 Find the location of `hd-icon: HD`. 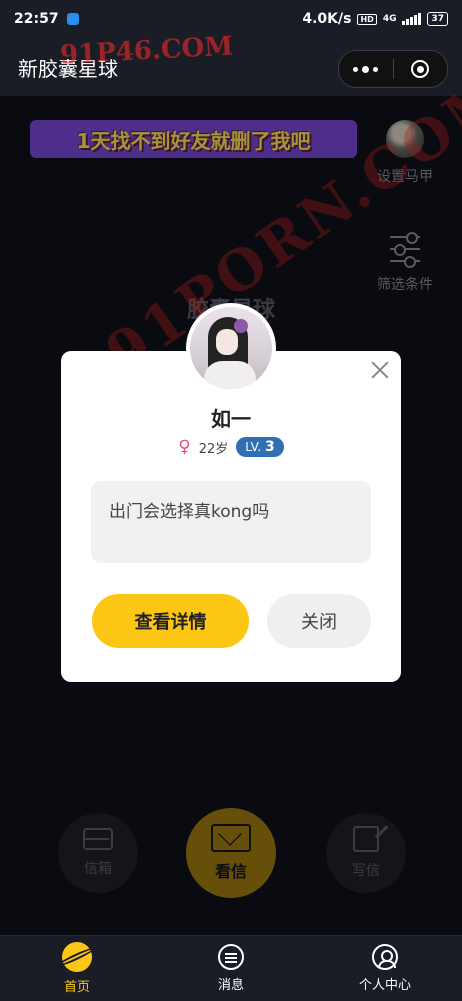

hd-icon: HD is located at coordinates (367, 19).